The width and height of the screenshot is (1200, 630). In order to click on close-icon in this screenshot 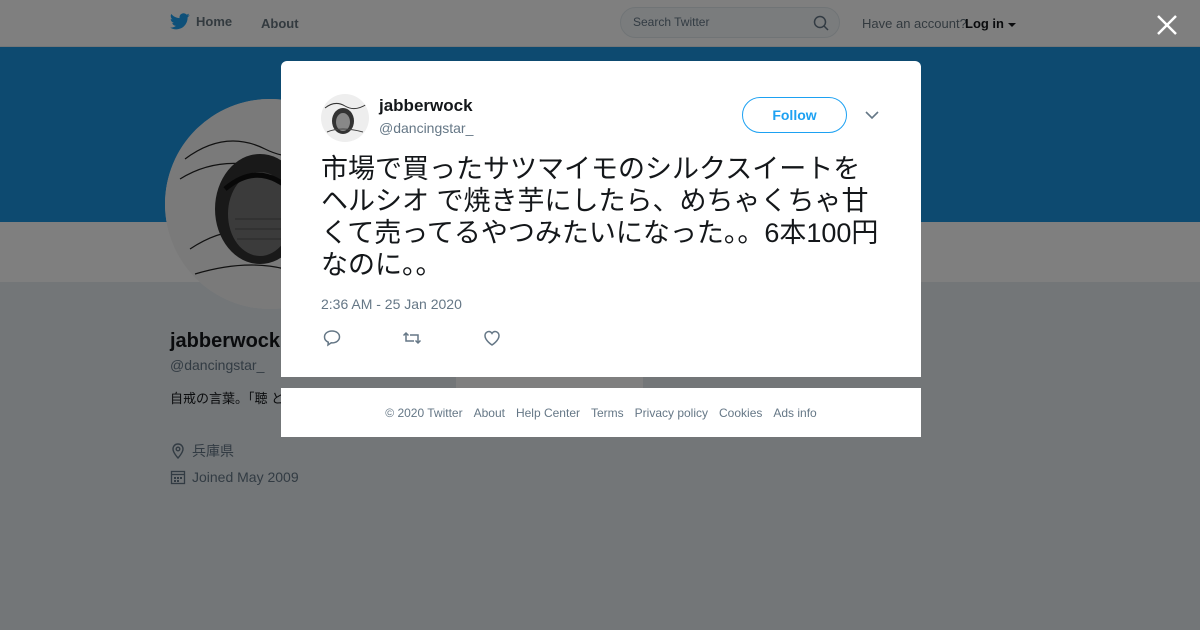, I will do `click(1167, 25)`.